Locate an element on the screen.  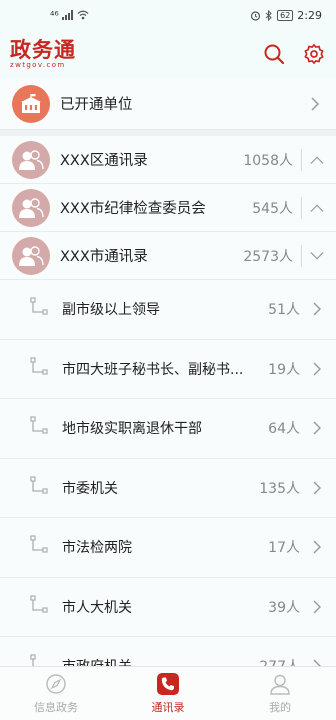
battery-indicator: 62 is located at coordinates (285, 15).